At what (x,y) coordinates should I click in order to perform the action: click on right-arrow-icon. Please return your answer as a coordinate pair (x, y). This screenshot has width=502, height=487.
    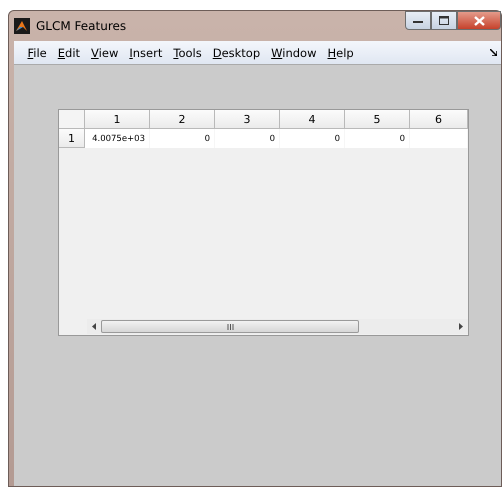
    Looking at the image, I should click on (461, 326).